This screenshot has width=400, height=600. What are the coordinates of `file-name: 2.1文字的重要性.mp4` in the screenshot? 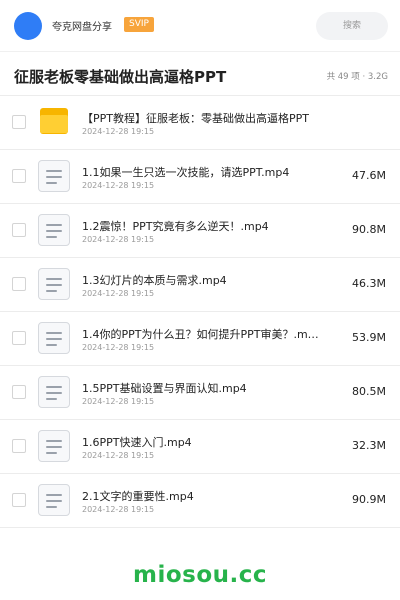 It's located at (138, 496).